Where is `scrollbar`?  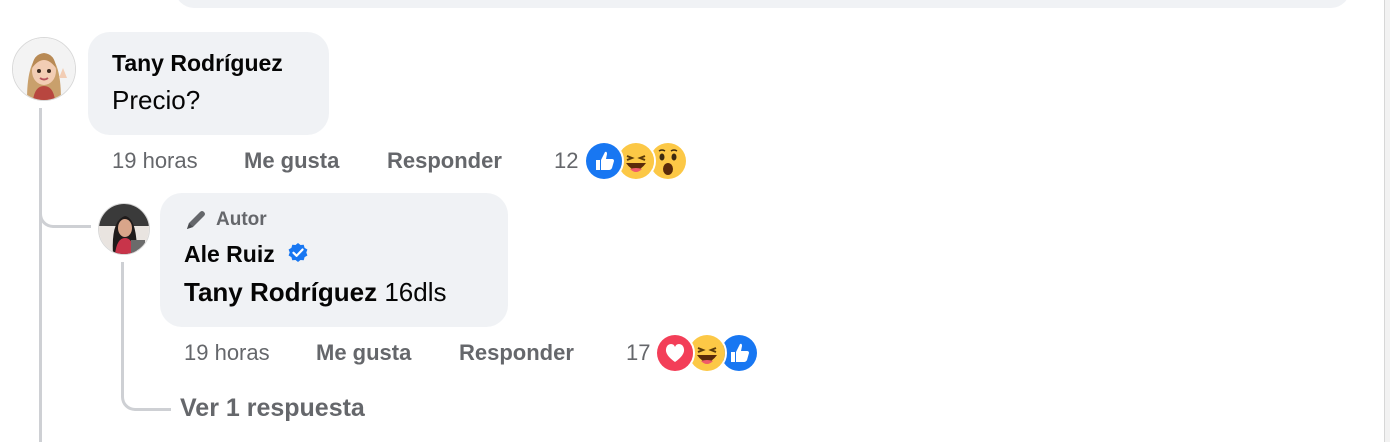
scrollbar is located at coordinates (1387, 221).